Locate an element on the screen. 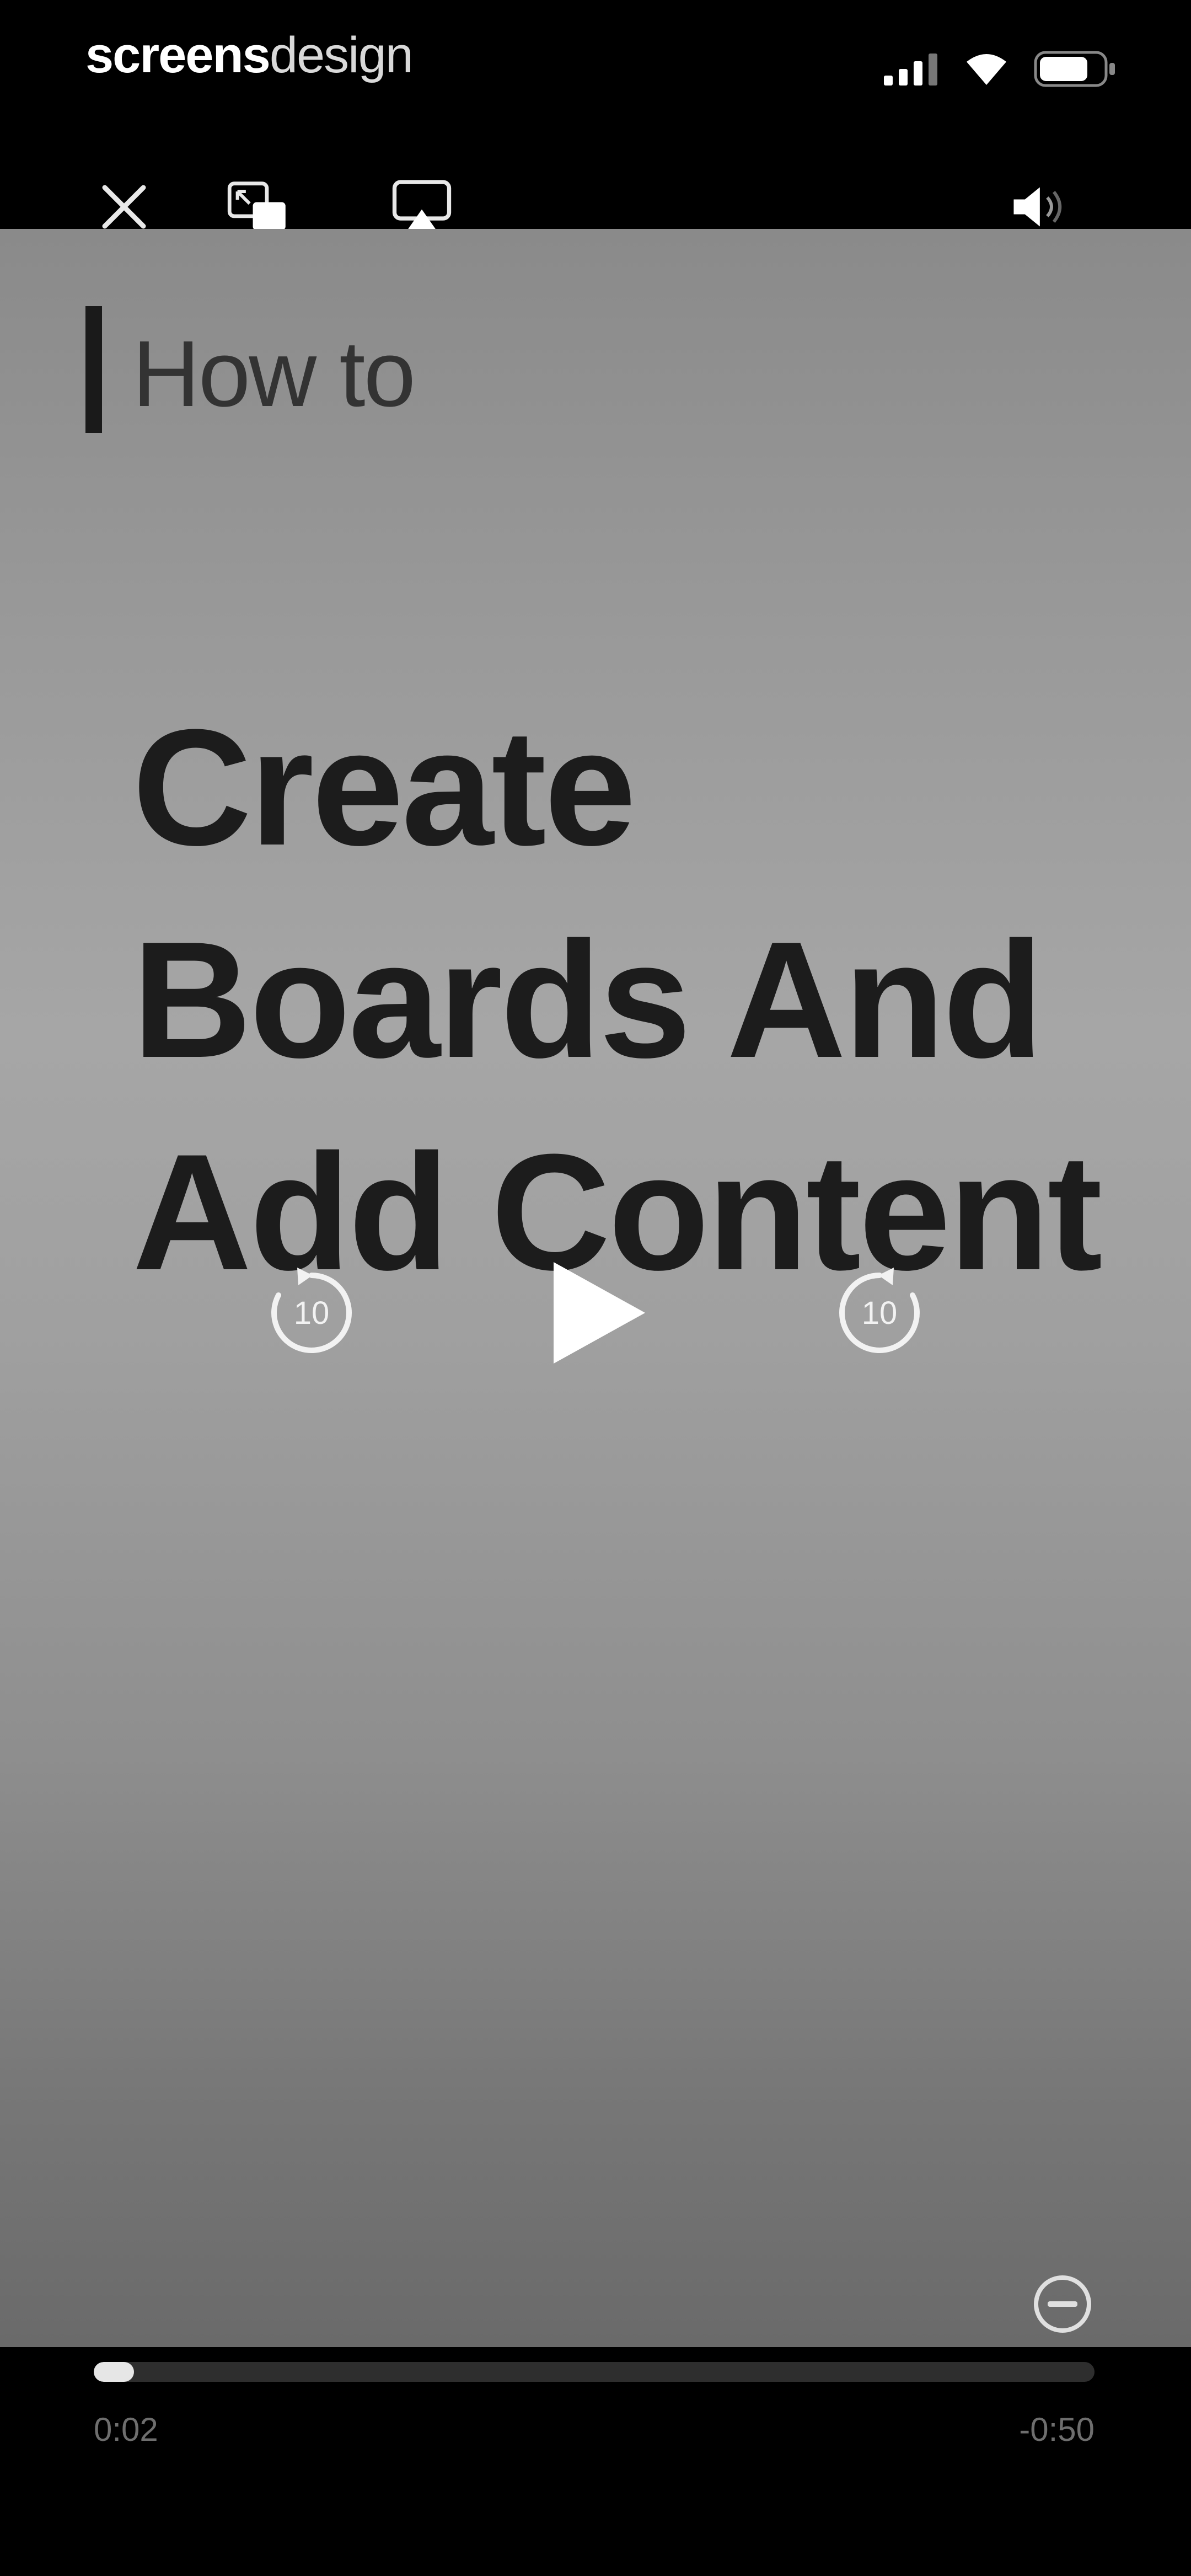  status-icons is located at coordinates (1000, 69).